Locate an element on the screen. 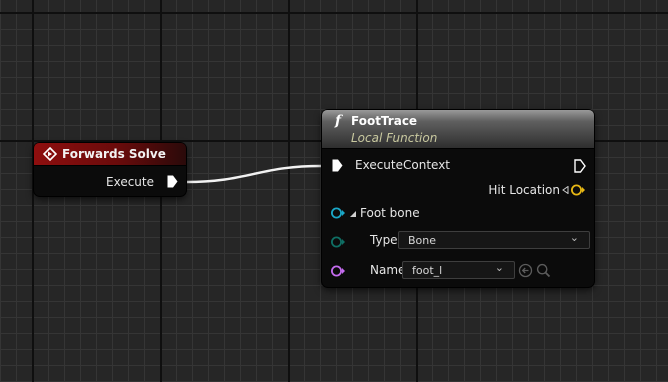 Image resolution: width=668 pixels, height=382 pixels. name-label: Name is located at coordinates (388, 270).